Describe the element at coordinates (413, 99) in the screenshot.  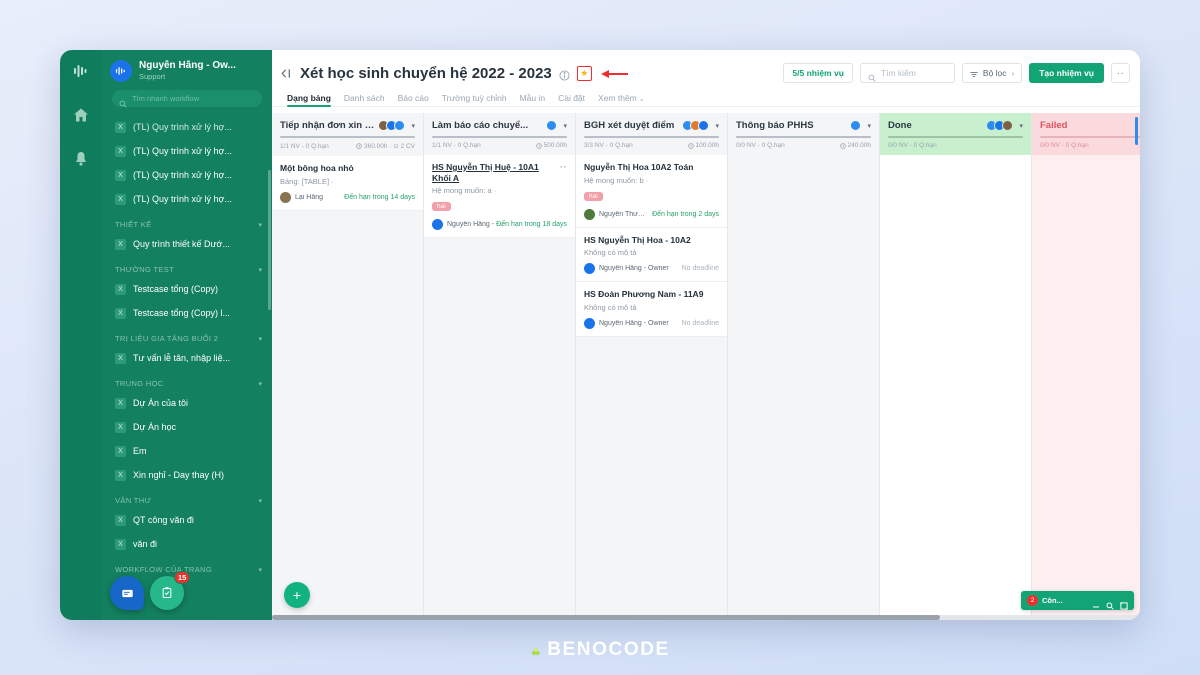
I see `tab-bao-cao: Báo cáo` at that location.